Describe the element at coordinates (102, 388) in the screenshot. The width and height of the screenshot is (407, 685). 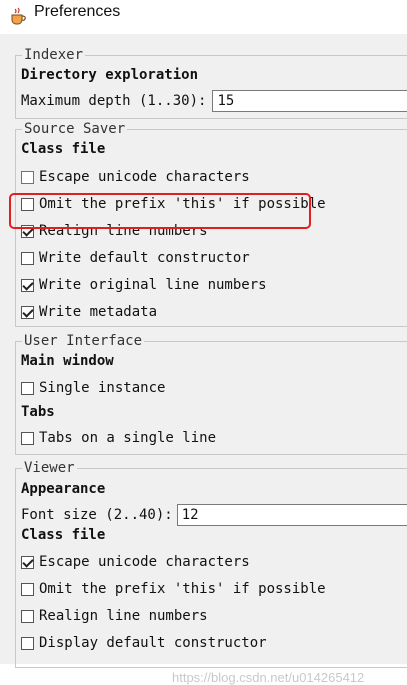
I see `checkbox-label: Single instance` at that location.